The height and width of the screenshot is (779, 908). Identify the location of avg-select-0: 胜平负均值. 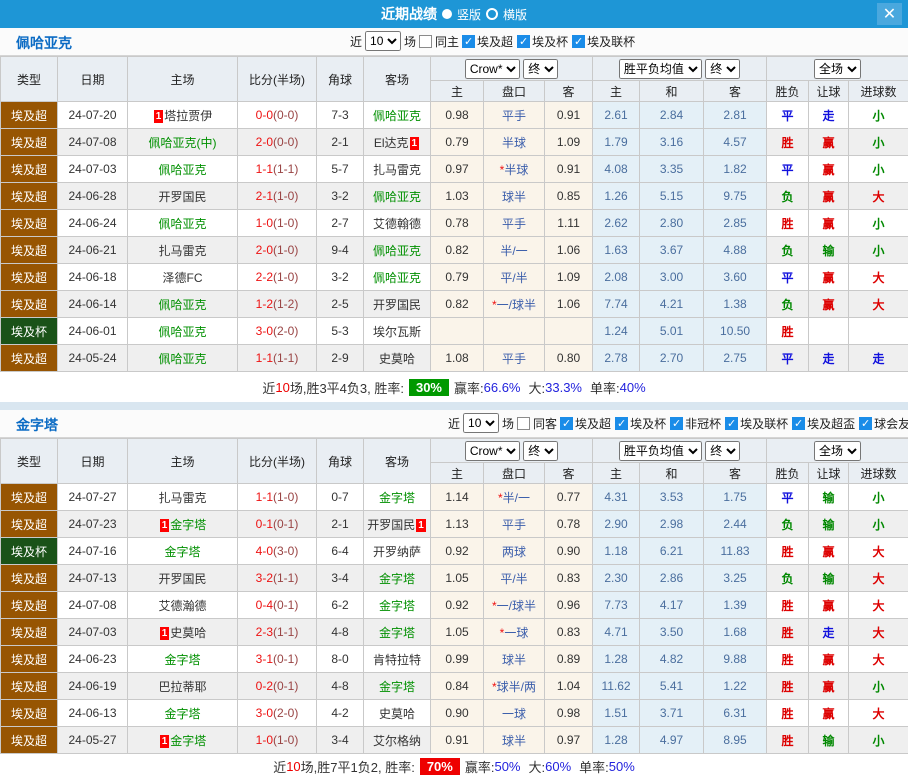
(660, 69).